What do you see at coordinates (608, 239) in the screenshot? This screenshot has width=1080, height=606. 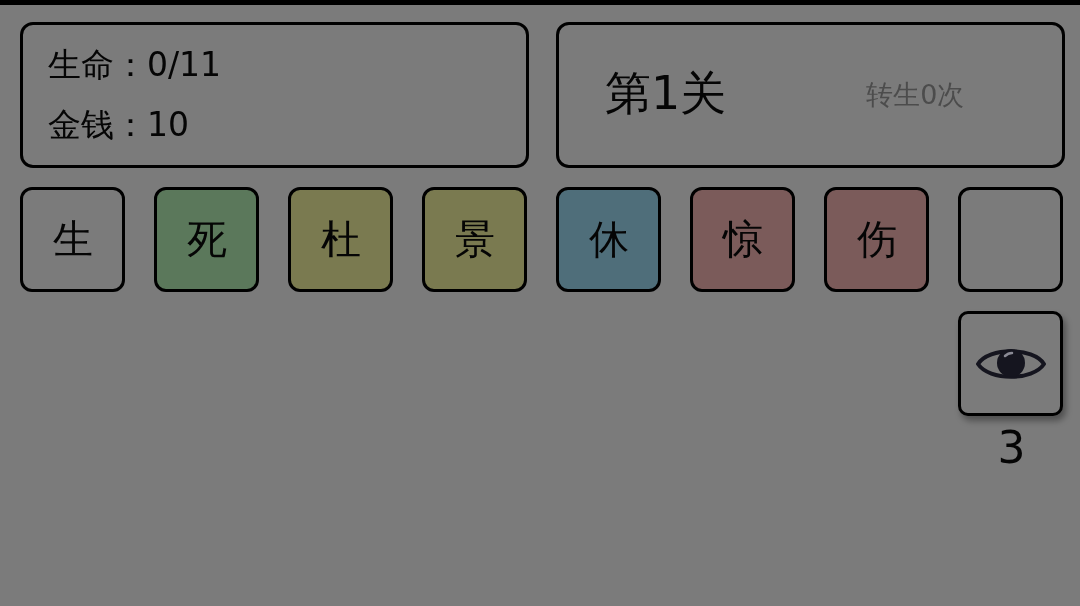 I see `slot-tile: 休` at bounding box center [608, 239].